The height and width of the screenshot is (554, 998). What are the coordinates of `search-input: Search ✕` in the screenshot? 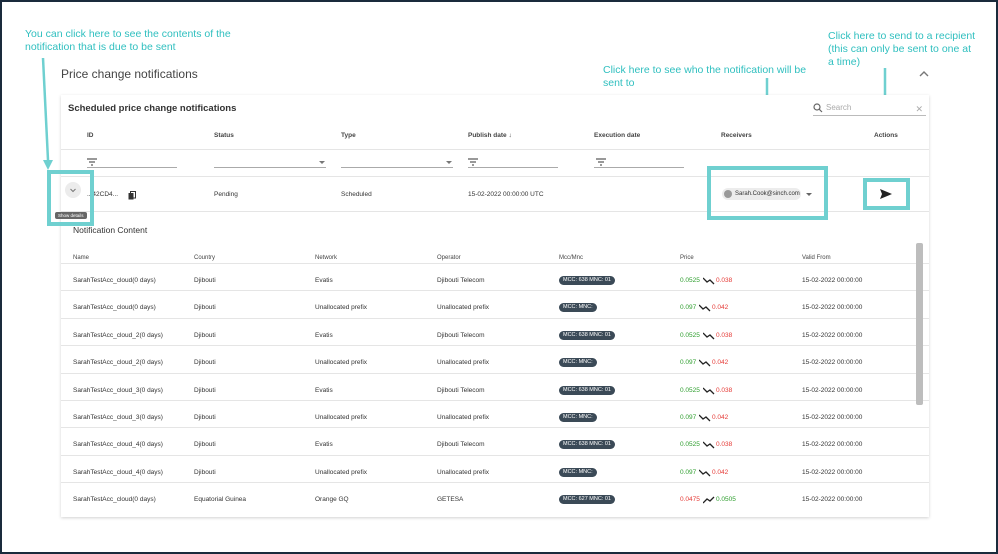 It's located at (869, 109).